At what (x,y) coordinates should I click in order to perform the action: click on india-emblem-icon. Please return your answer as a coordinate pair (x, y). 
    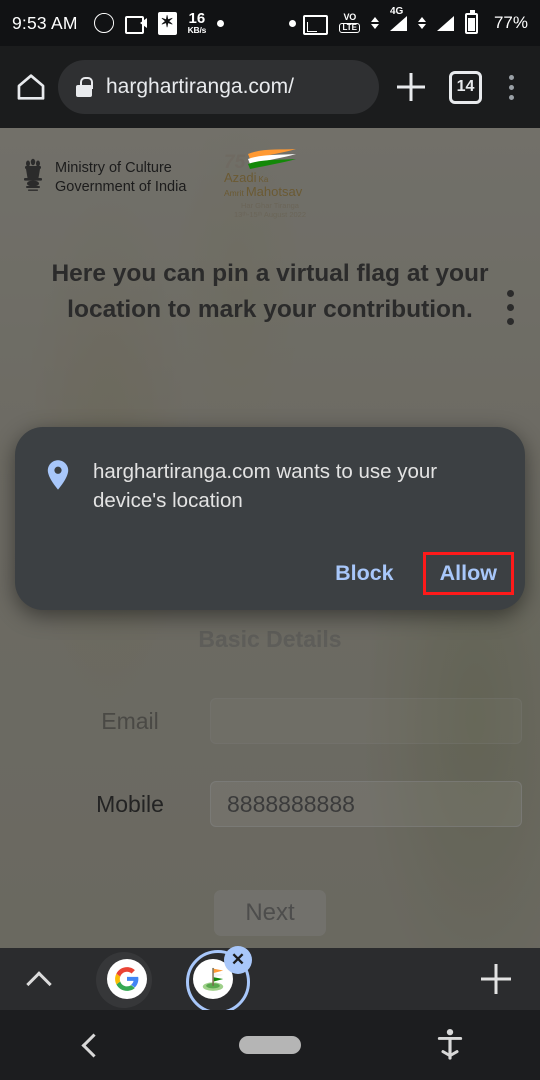
    Looking at the image, I should click on (33, 178).